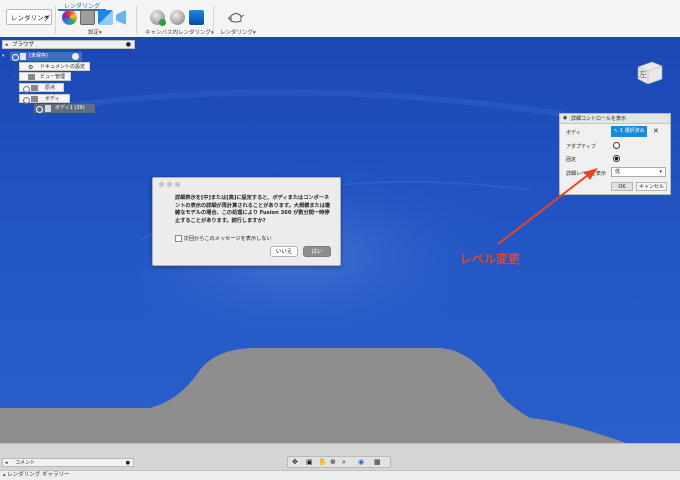  I want to click on activate-radio-icon, so click(75, 56).